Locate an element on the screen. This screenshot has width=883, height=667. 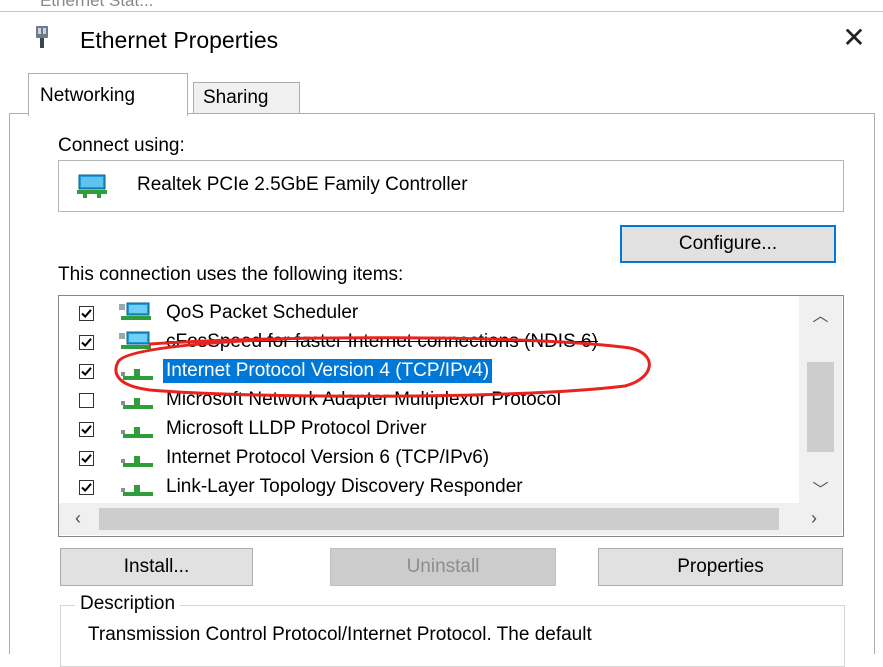
horizontal-scroll-thumb is located at coordinates (439, 519).